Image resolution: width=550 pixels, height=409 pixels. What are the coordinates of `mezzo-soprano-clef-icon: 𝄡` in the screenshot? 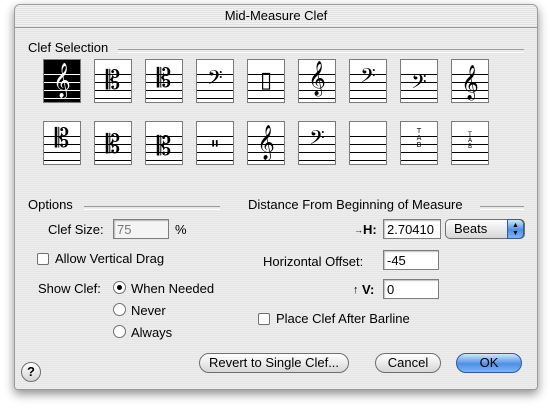 It's located at (113, 145).